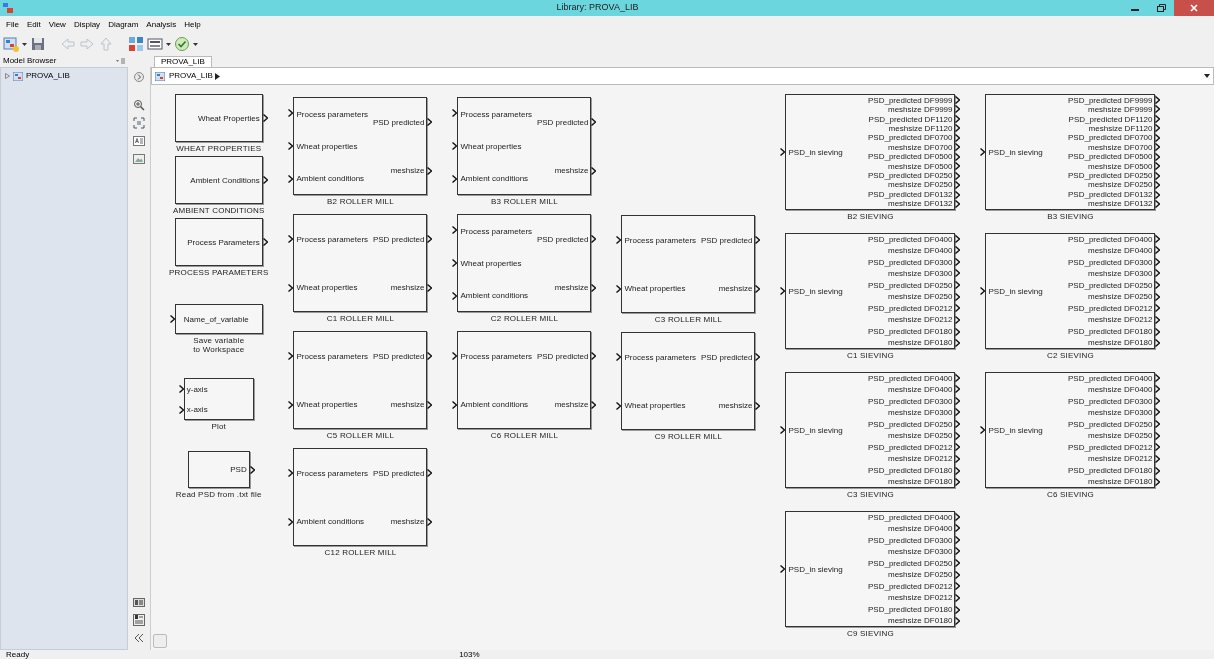  Describe the element at coordinates (332, 114) in the screenshot. I see `port-label: Process parameters` at that location.